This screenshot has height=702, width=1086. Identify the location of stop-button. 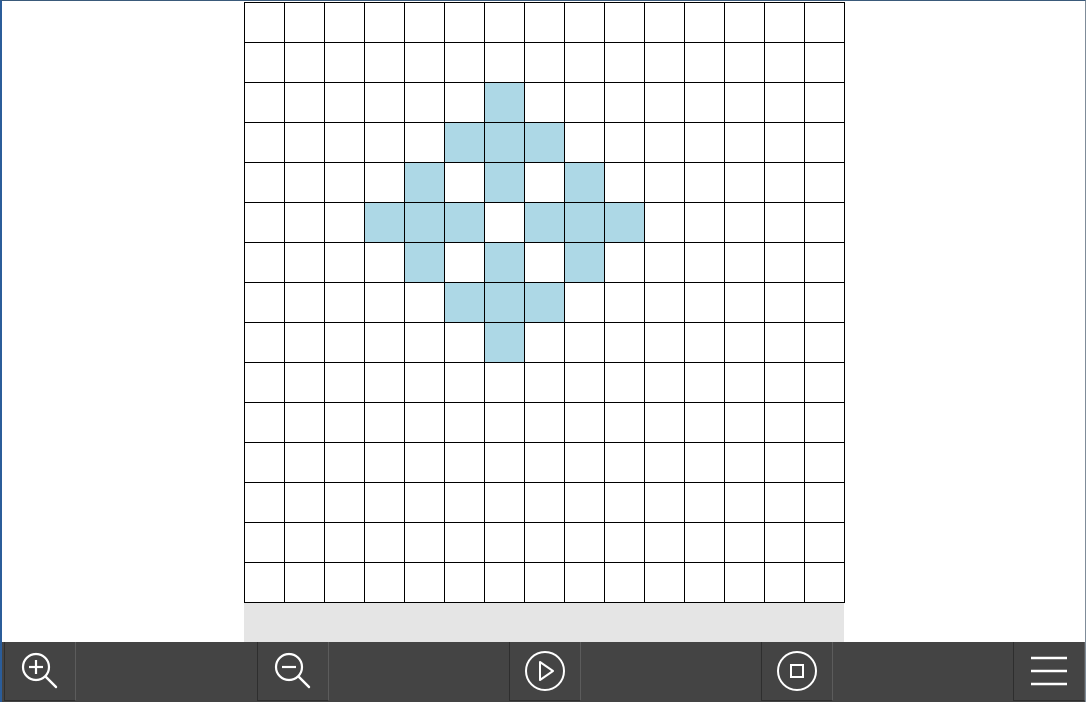
(797, 671).